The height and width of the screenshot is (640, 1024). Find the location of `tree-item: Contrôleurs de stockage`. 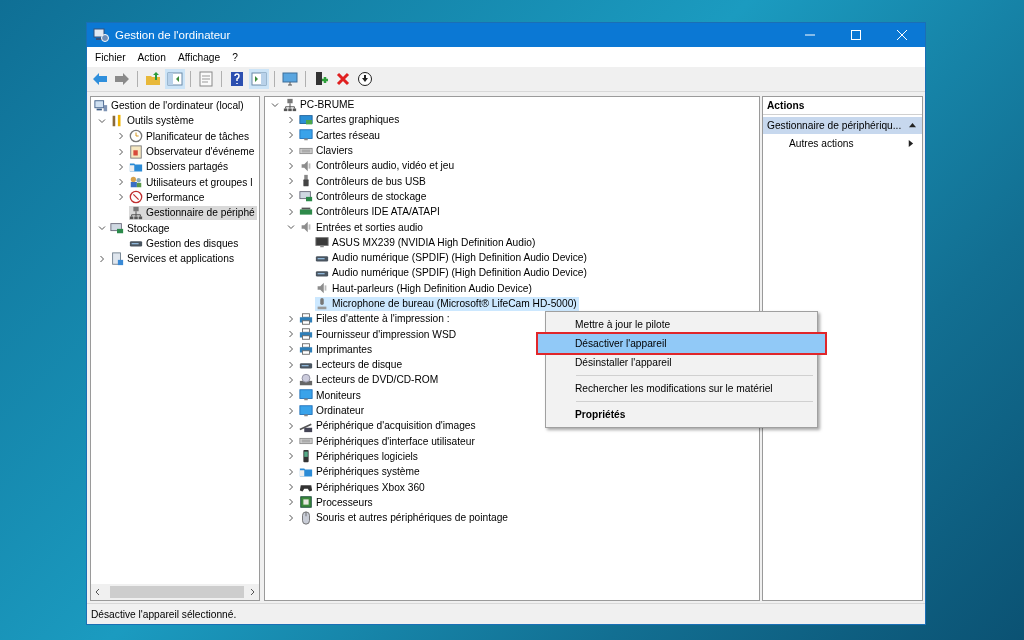

tree-item: Contrôleurs de stockage is located at coordinates (364, 196).